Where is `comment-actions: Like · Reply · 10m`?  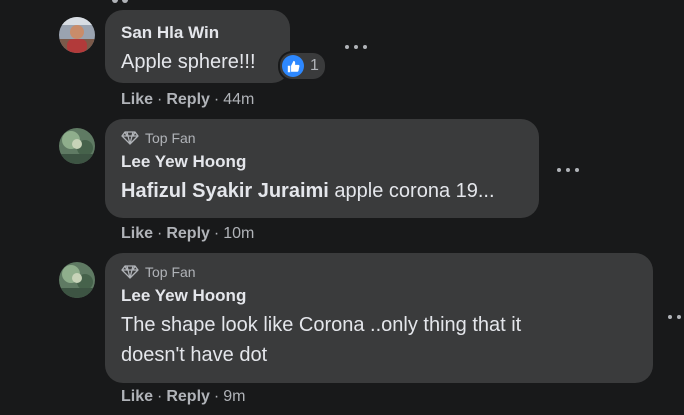
comment-actions: Like · Reply · 10m is located at coordinates (187, 234).